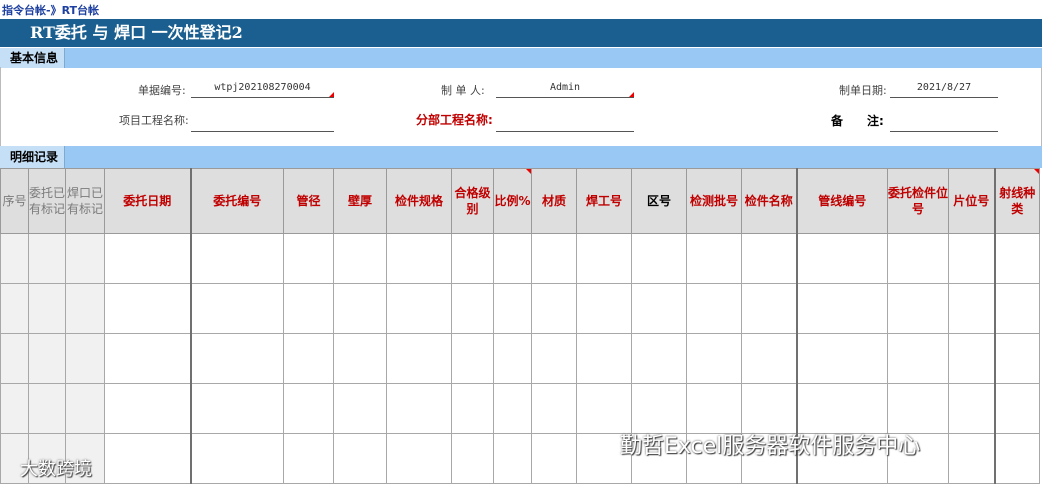 The width and height of the screenshot is (1042, 488). I want to click on doc-no-field: wtpj202108270004, so click(262, 89).